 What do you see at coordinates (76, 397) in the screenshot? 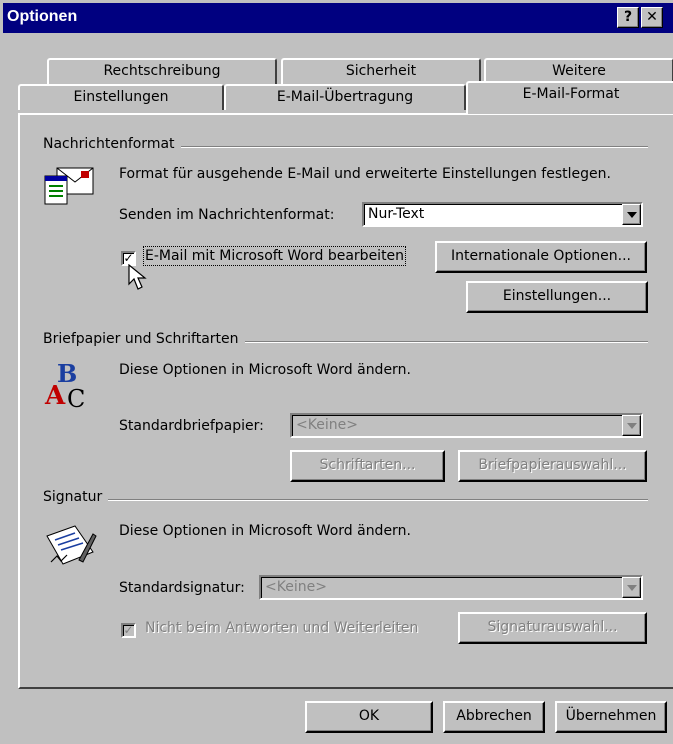
I see `svg-text: C` at bounding box center [76, 397].